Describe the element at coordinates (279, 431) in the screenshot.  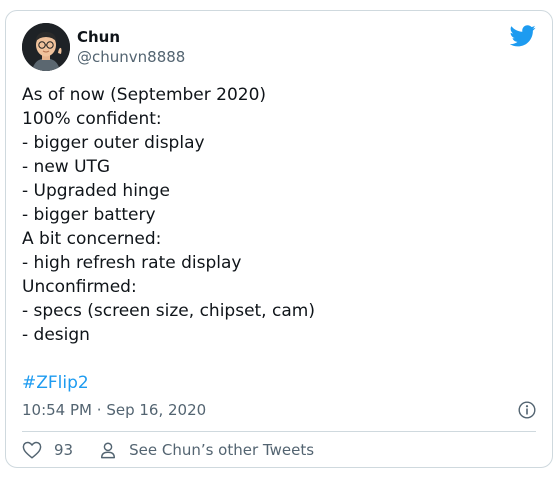
I see `divider` at that location.